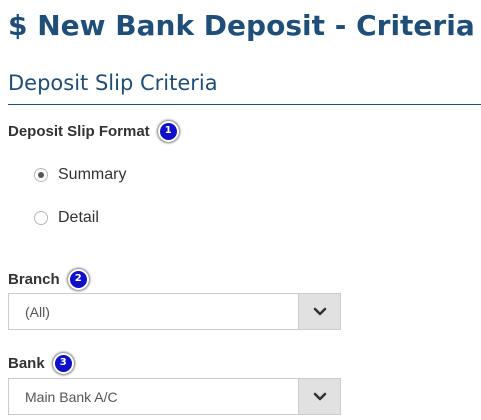  Describe the element at coordinates (78, 279) in the screenshot. I see `step-badge-2: 2` at that location.